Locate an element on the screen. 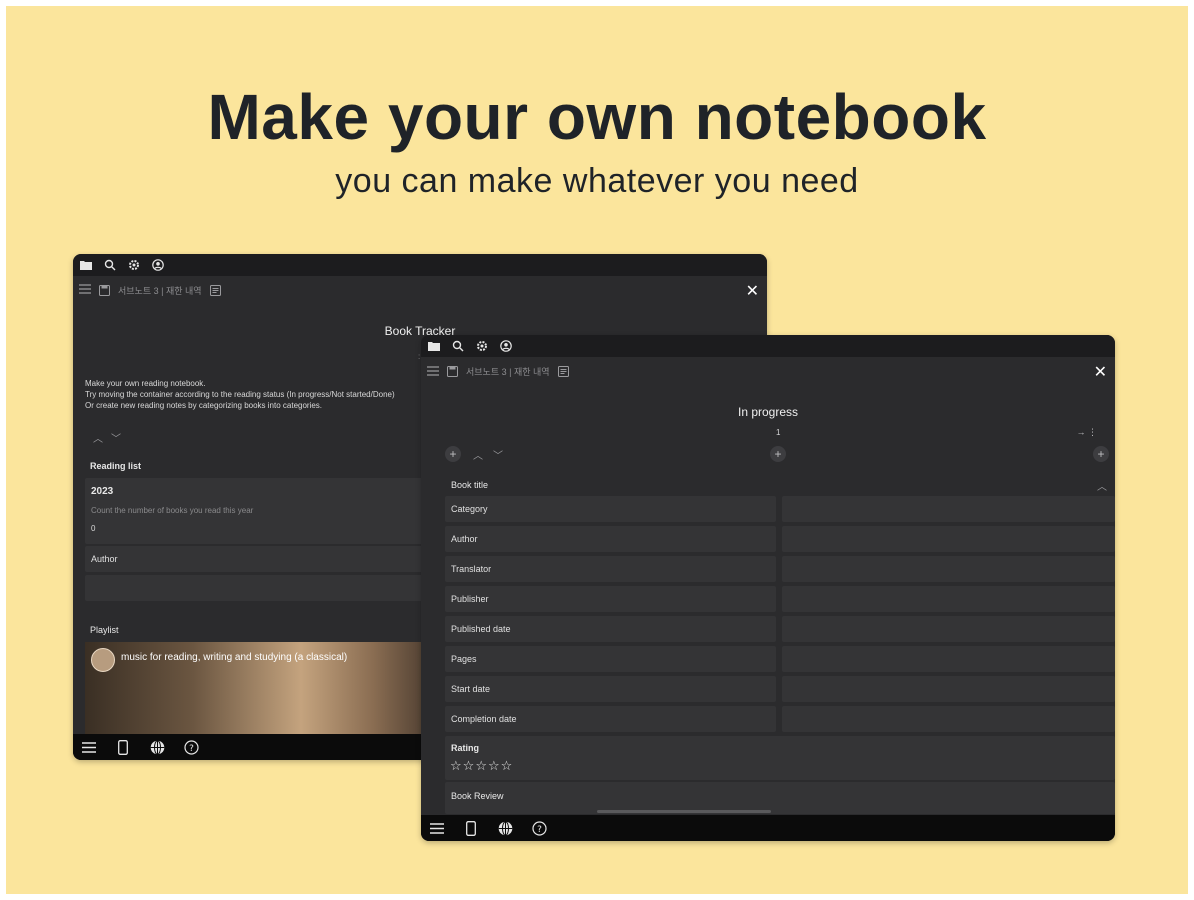 This screenshot has width=1194, height=900. field-label-row: Translator is located at coordinates (610, 569).